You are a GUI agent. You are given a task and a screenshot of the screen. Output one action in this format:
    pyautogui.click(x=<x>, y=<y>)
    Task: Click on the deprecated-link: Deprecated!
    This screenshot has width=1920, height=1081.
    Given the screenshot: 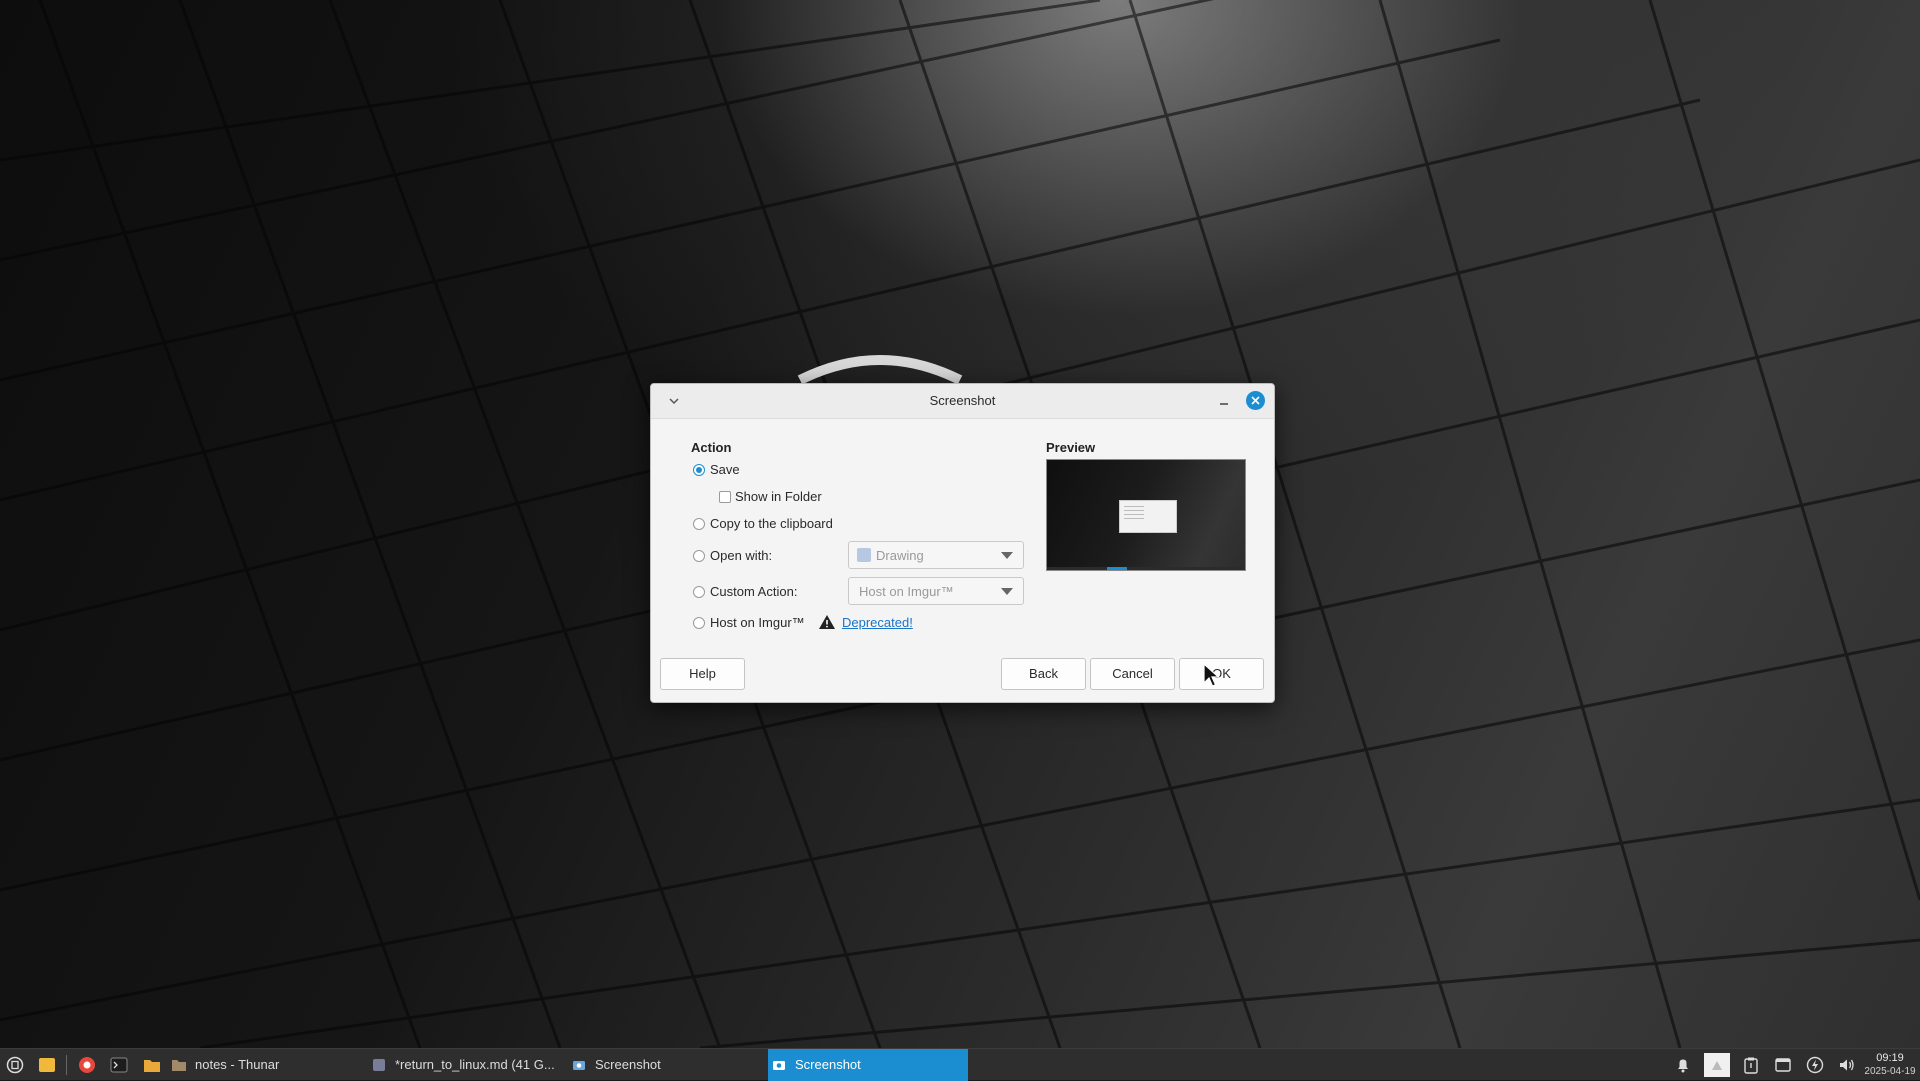 What is the action you would take?
    pyautogui.click(x=877, y=622)
    